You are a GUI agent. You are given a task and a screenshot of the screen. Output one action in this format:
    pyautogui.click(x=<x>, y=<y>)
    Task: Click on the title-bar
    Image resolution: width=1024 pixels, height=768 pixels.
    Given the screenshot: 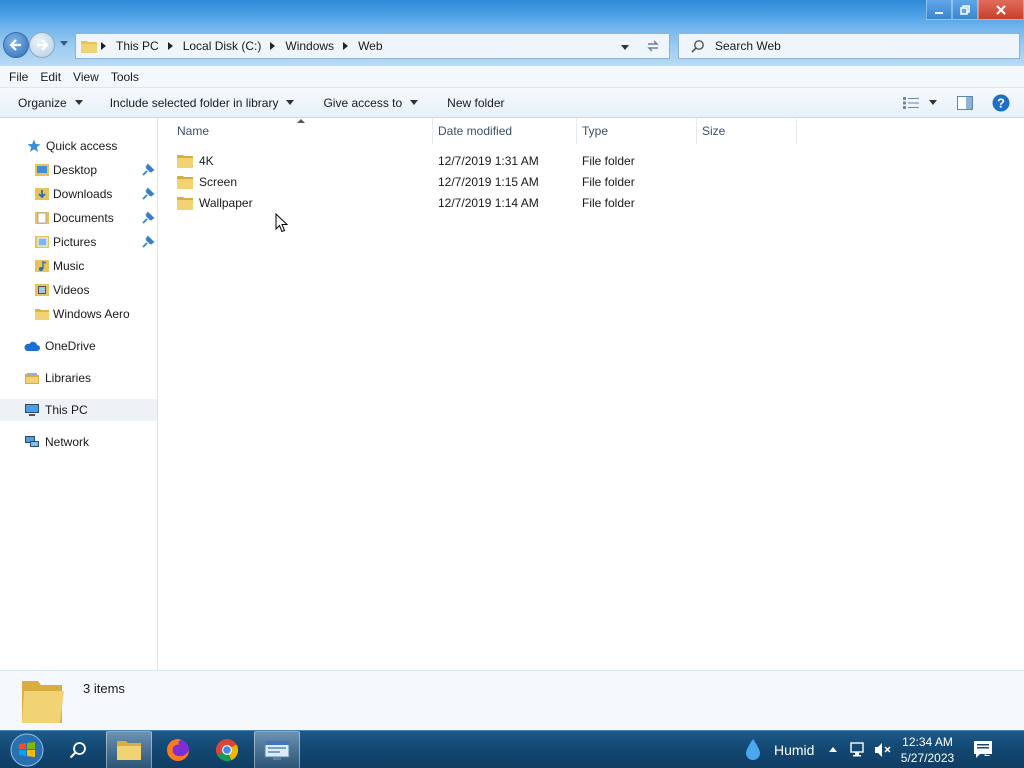 What is the action you would take?
    pyautogui.click(x=512, y=13)
    